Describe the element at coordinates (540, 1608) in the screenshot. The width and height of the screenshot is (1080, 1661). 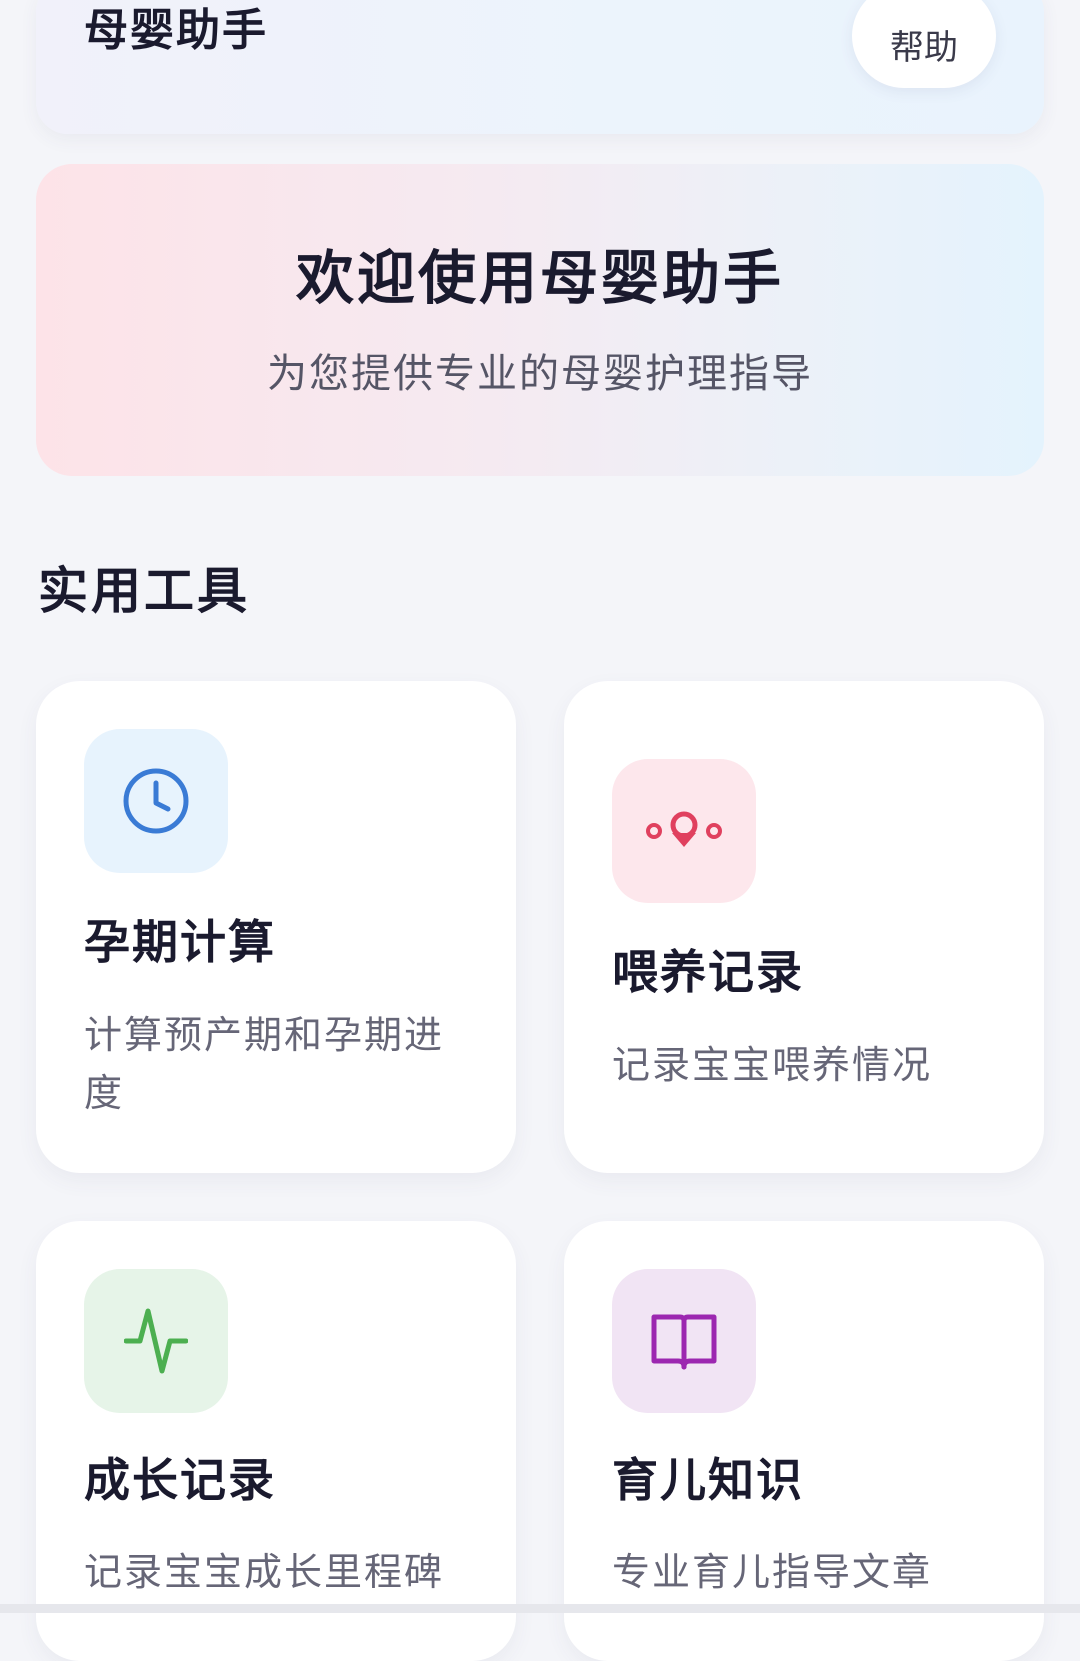
I see `bottom-divider` at that location.